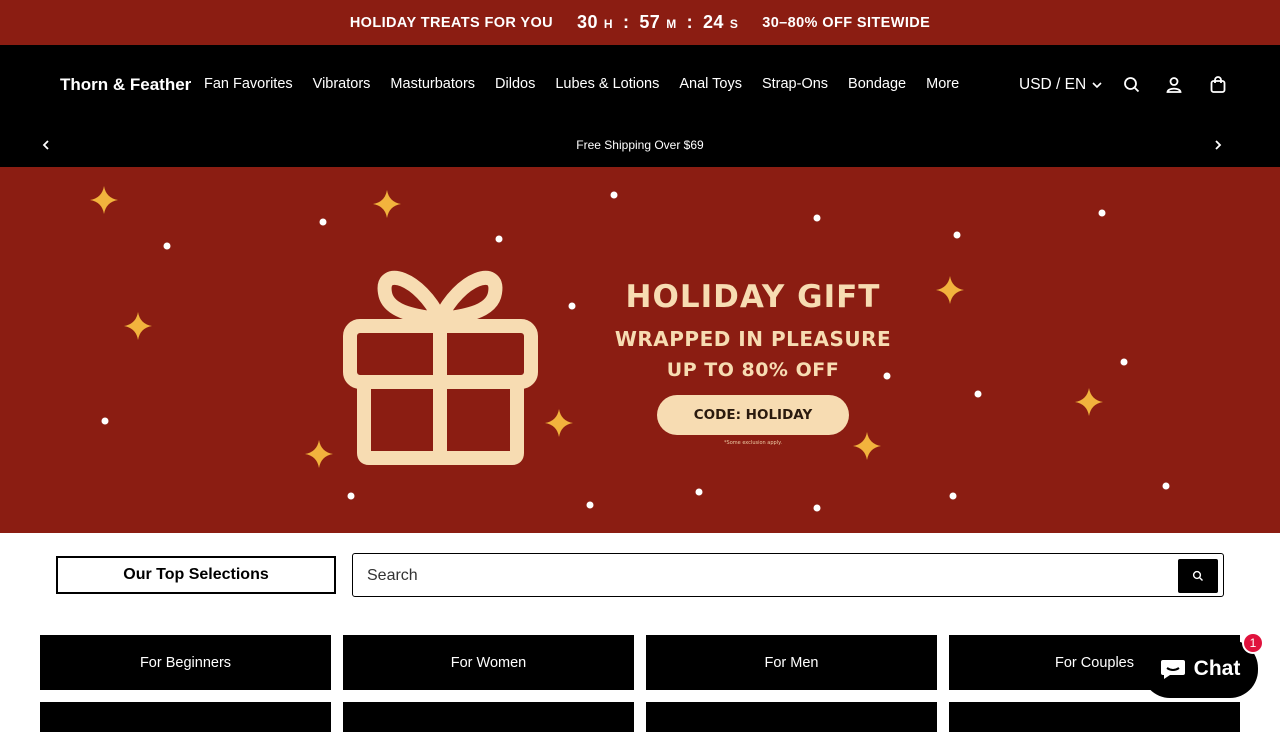 The image size is (1280, 732). Describe the element at coordinates (1097, 85) in the screenshot. I see `chevron-down-icon` at that location.